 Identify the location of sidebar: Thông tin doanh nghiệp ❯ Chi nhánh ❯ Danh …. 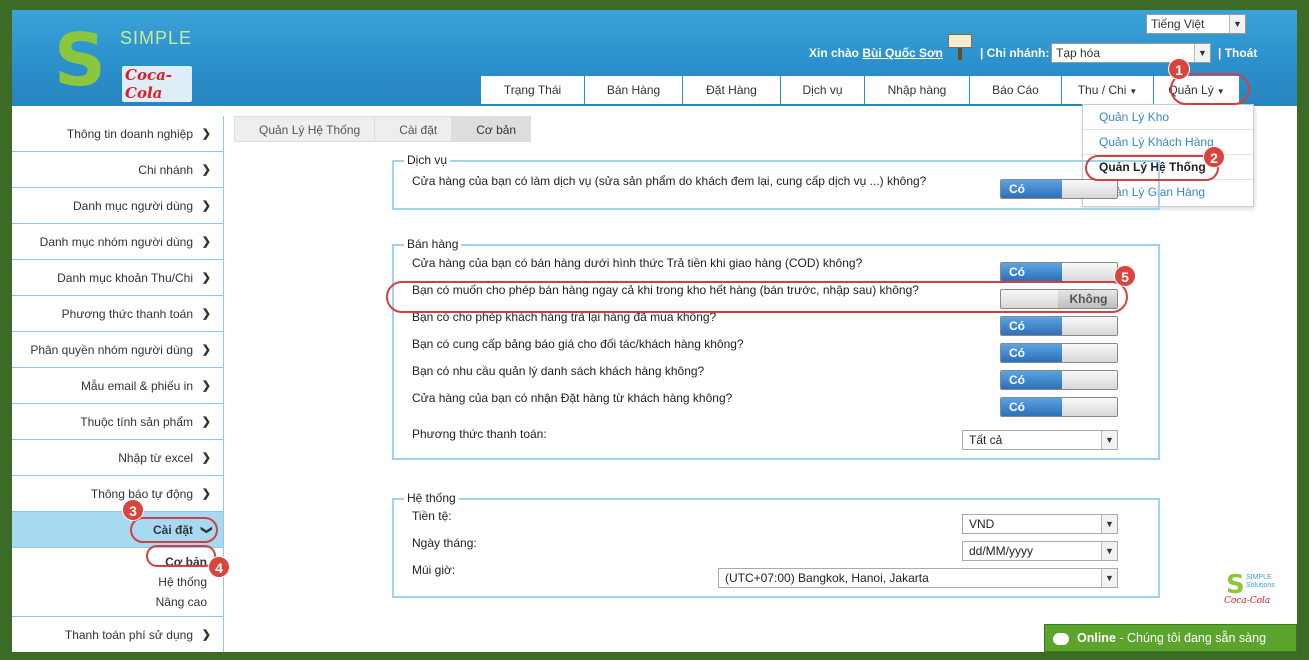
(118, 384).